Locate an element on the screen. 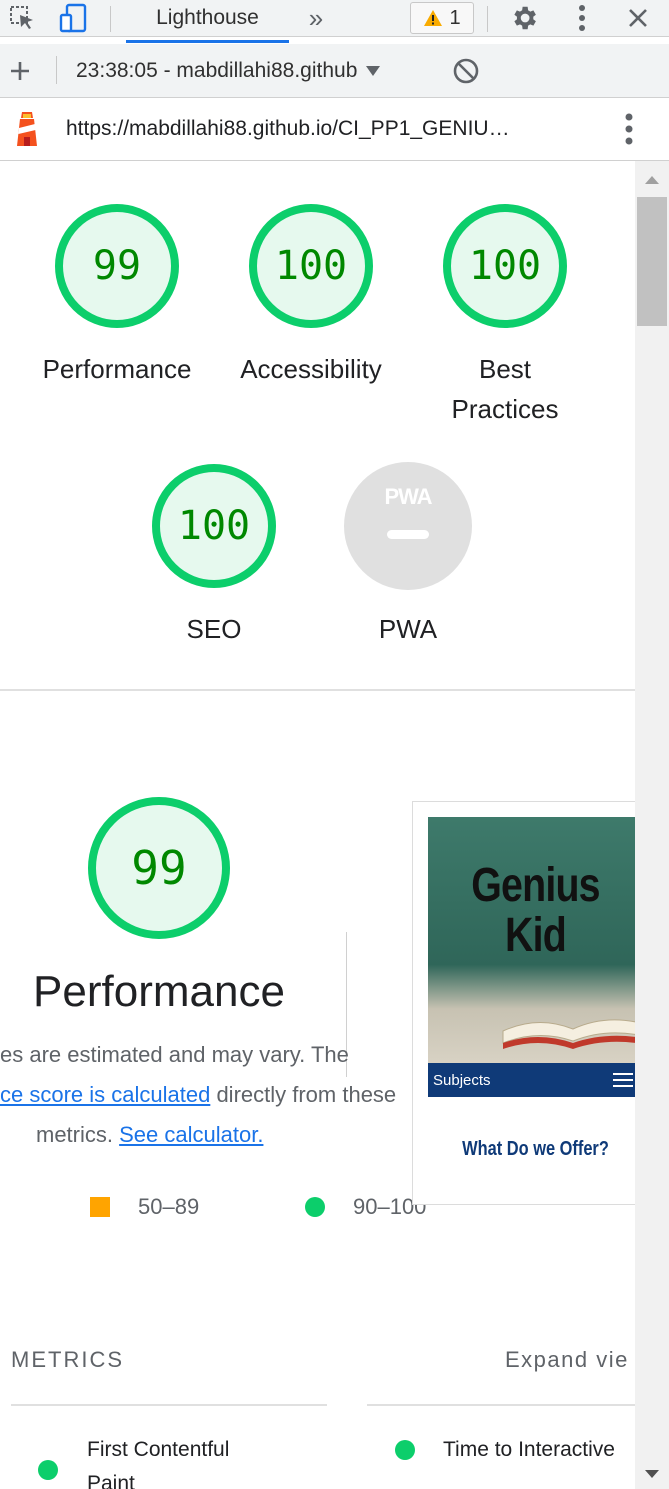  pass-circle-icon is located at coordinates (315, 1207).